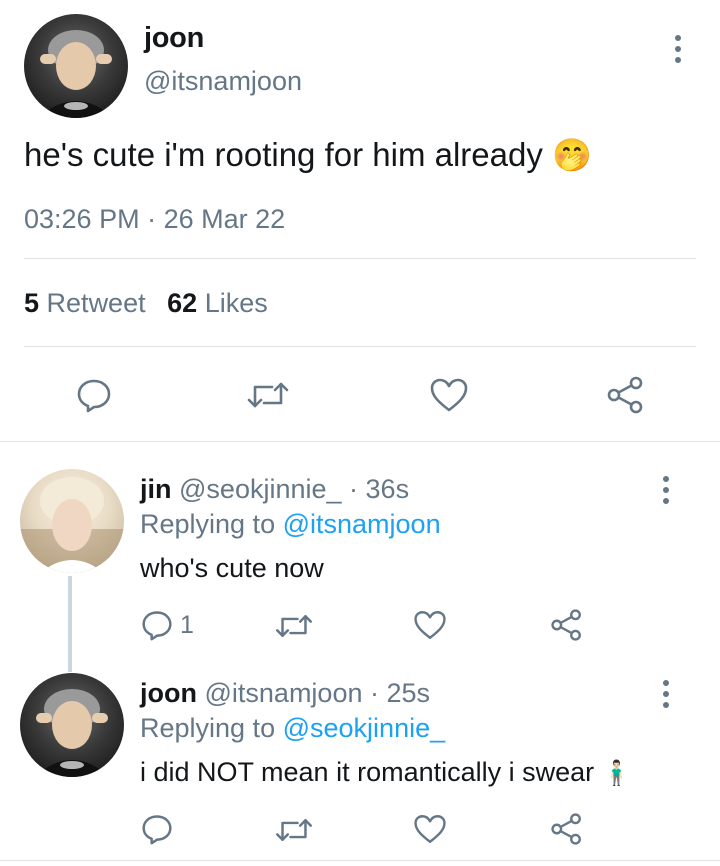 Image resolution: width=720 pixels, height=866 pixels. Describe the element at coordinates (362, 524) in the screenshot. I see `replying-to-link: @itsnamjoon` at that location.